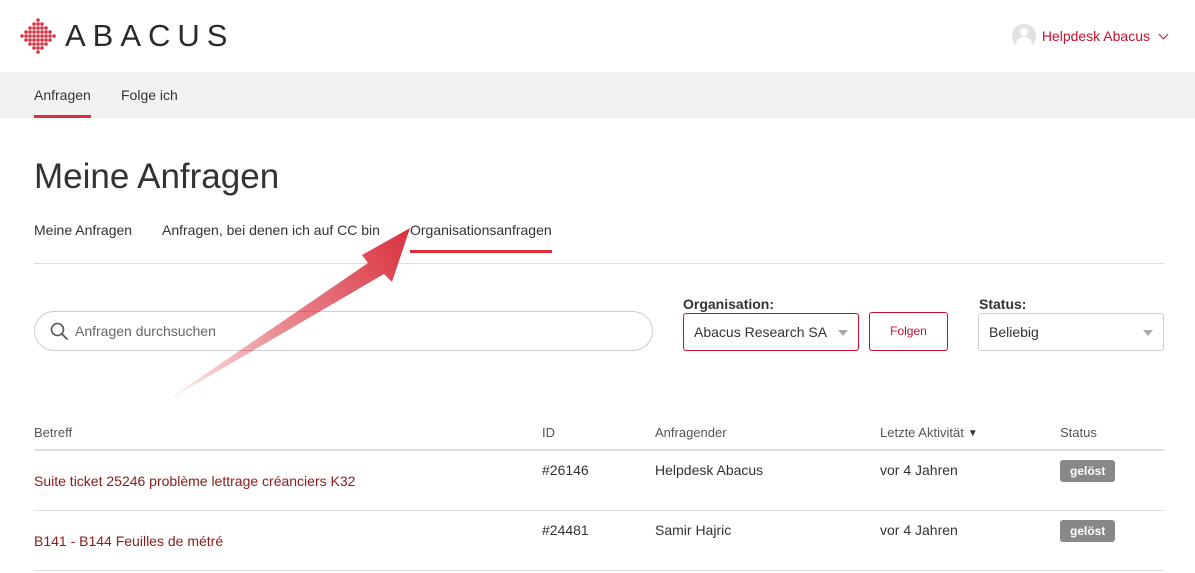 The image size is (1195, 573). I want to click on column-header-requester: Anfragender, so click(691, 432).